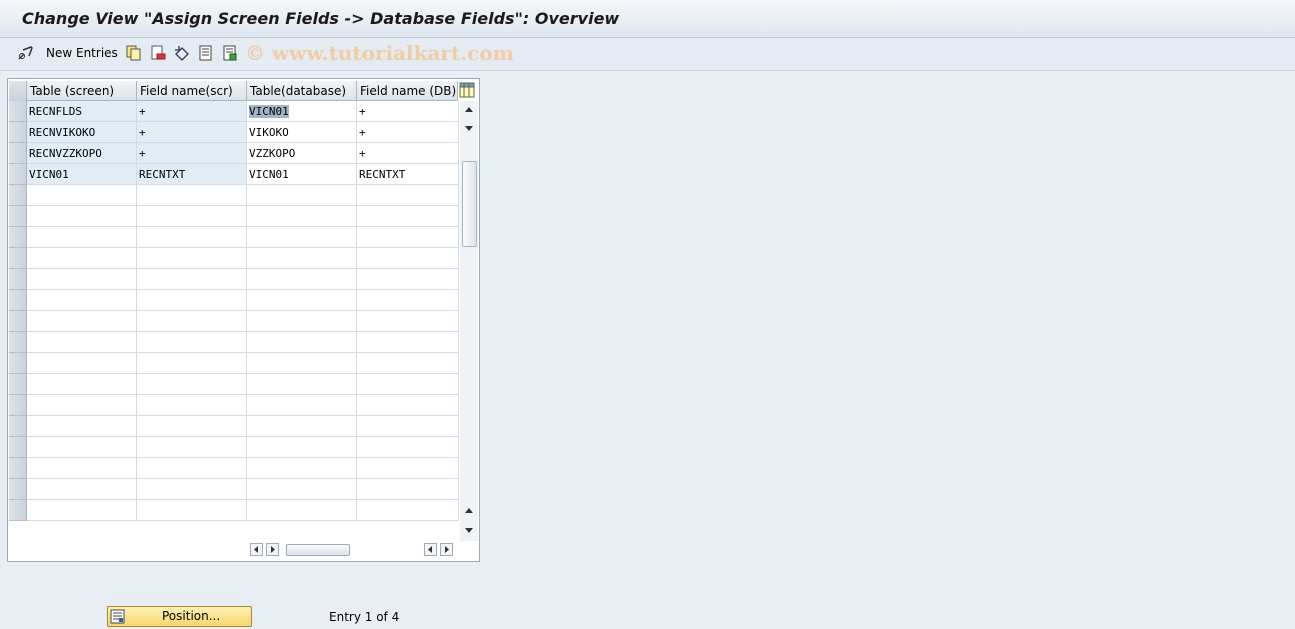 This screenshot has height=629, width=1295. Describe the element at coordinates (192, 91) in the screenshot. I see `column-header-field-name-scr: Field name(scr)` at that location.